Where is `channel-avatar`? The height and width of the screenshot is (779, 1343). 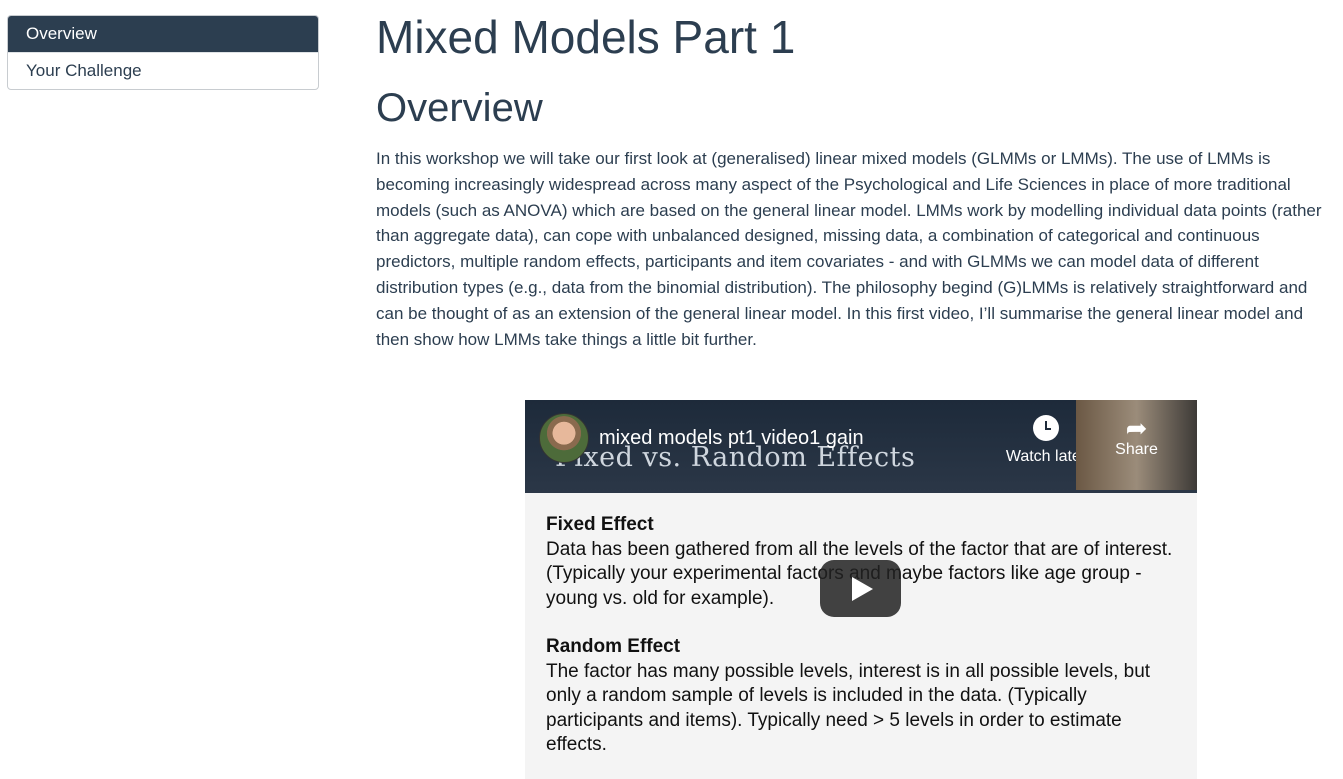
channel-avatar is located at coordinates (564, 438).